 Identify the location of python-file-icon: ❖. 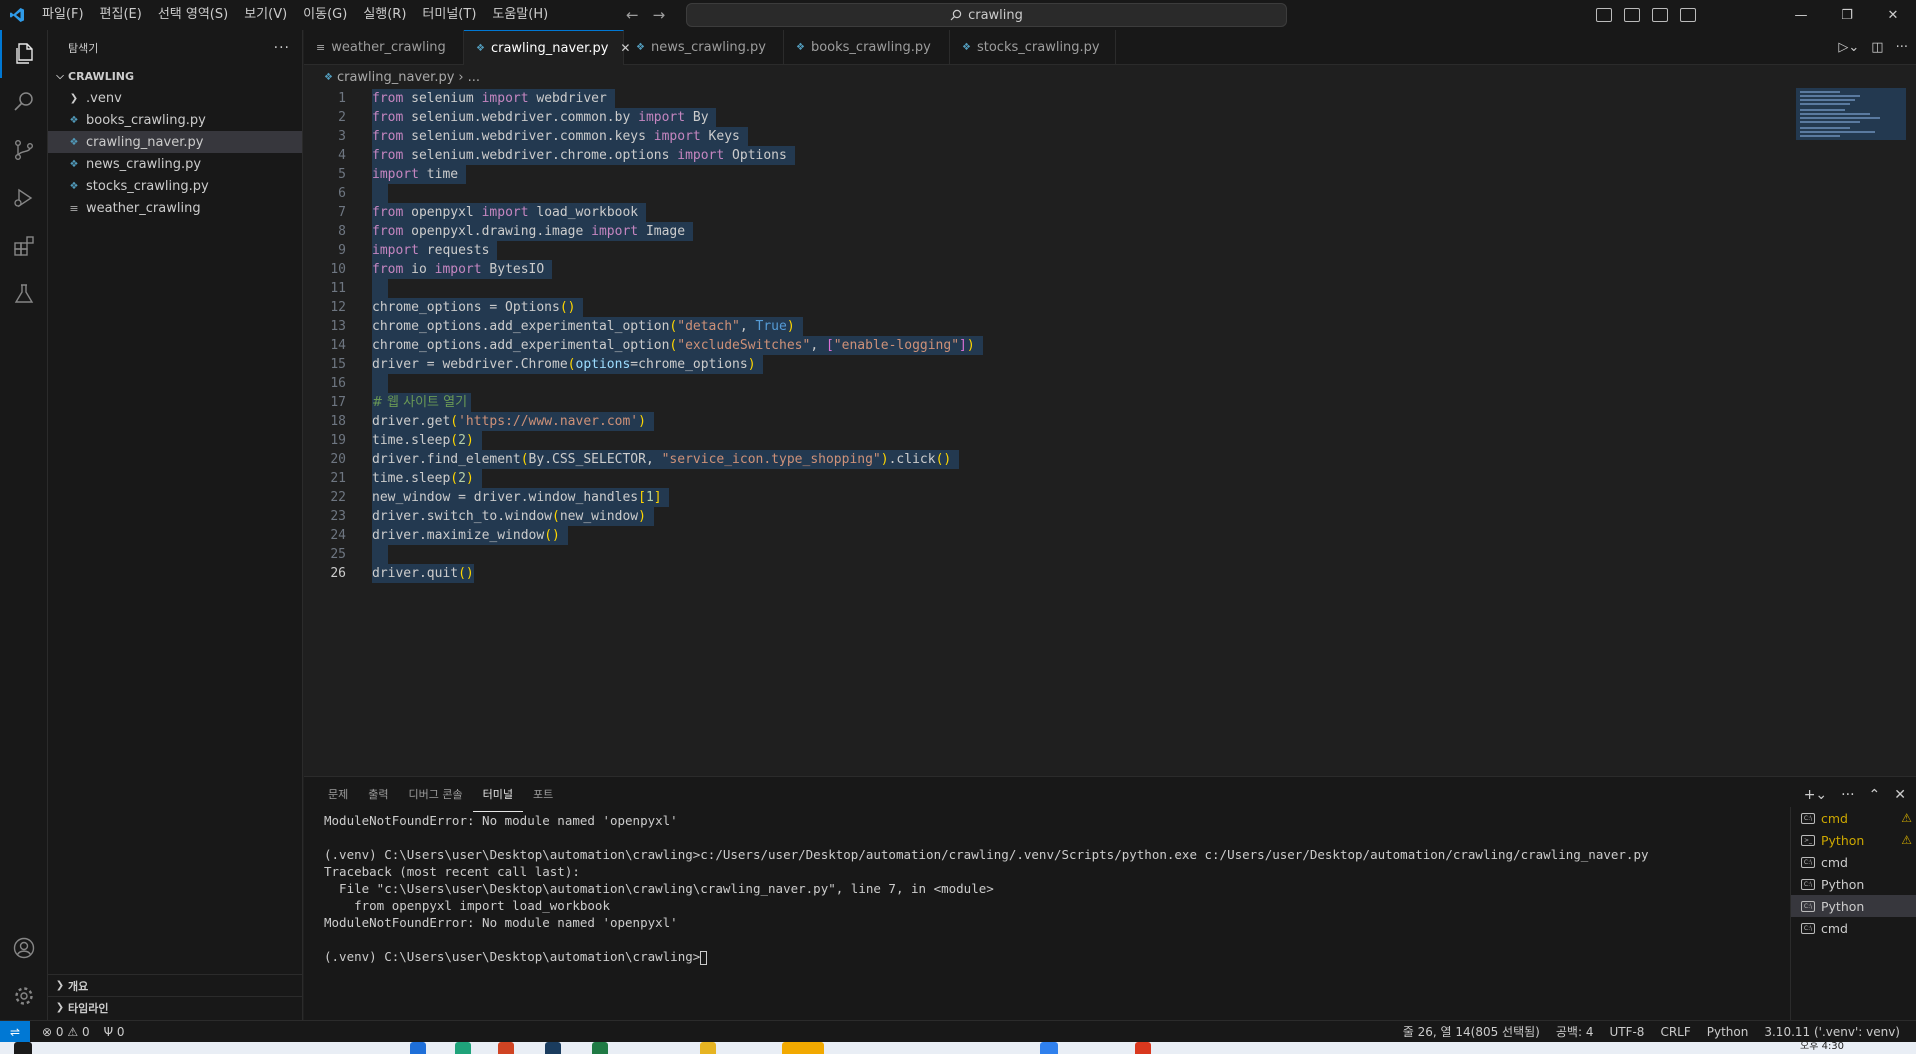
(800, 47).